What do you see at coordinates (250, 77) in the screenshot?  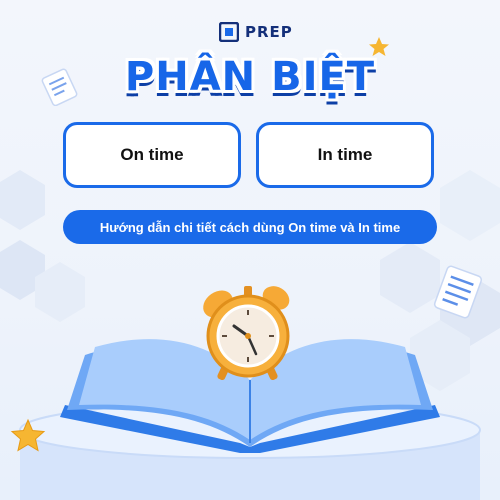 I see `page-title: PHÂN BIỆT` at bounding box center [250, 77].